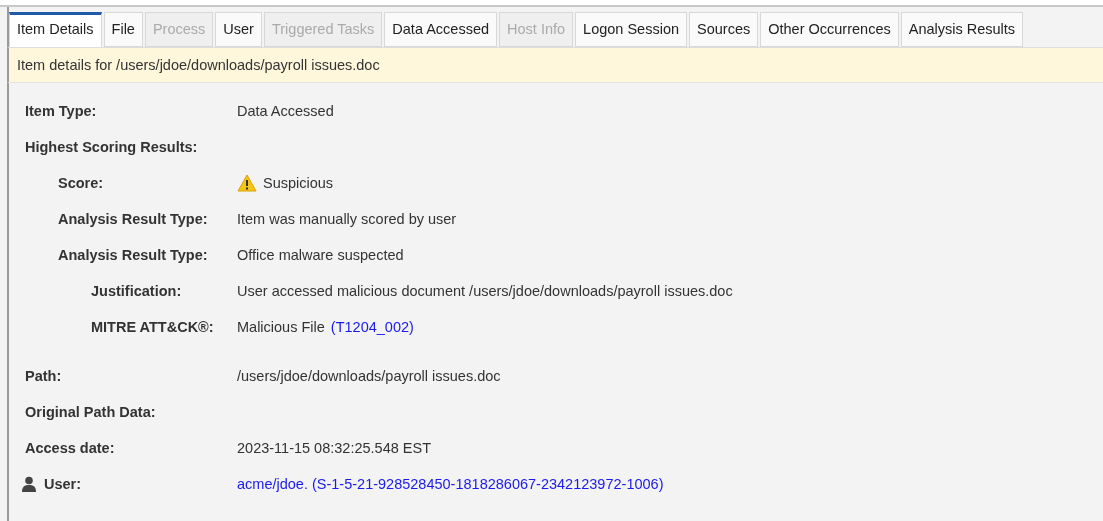 The width and height of the screenshot is (1103, 521). I want to click on field-label: Score:, so click(81, 183).